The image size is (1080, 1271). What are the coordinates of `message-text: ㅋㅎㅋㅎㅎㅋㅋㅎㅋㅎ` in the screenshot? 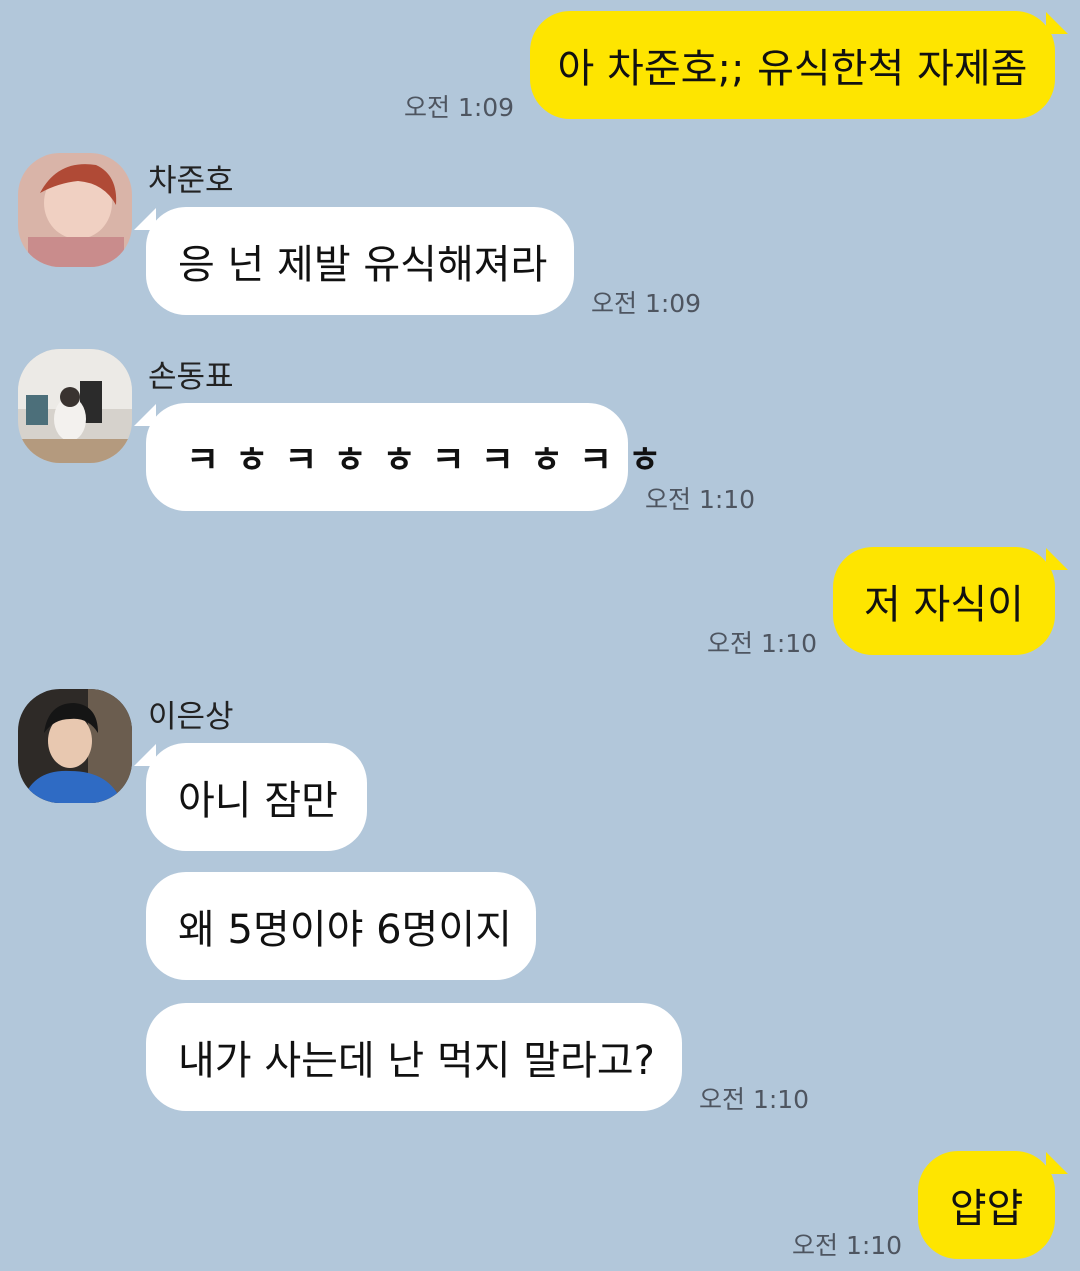 It's located at (432, 460).